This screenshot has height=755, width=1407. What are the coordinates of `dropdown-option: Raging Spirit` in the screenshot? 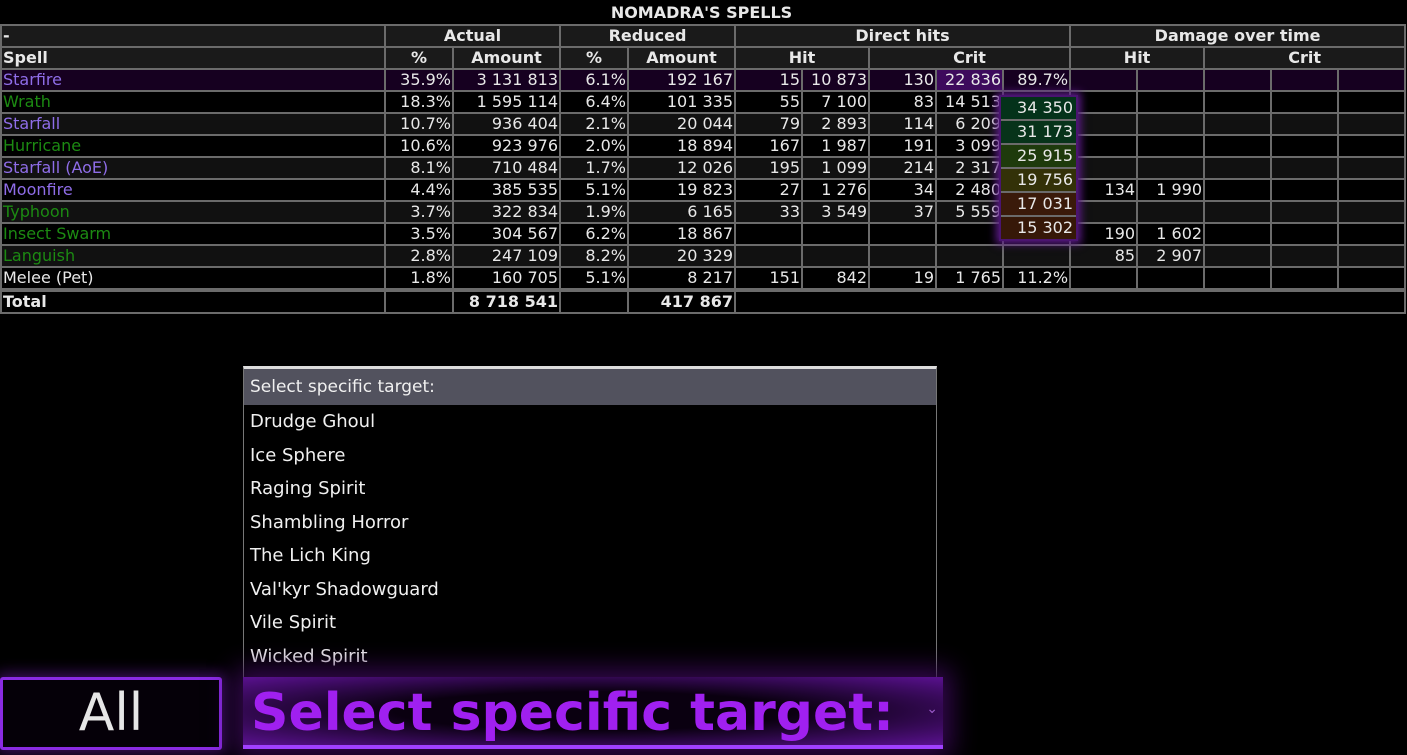 It's located at (590, 489).